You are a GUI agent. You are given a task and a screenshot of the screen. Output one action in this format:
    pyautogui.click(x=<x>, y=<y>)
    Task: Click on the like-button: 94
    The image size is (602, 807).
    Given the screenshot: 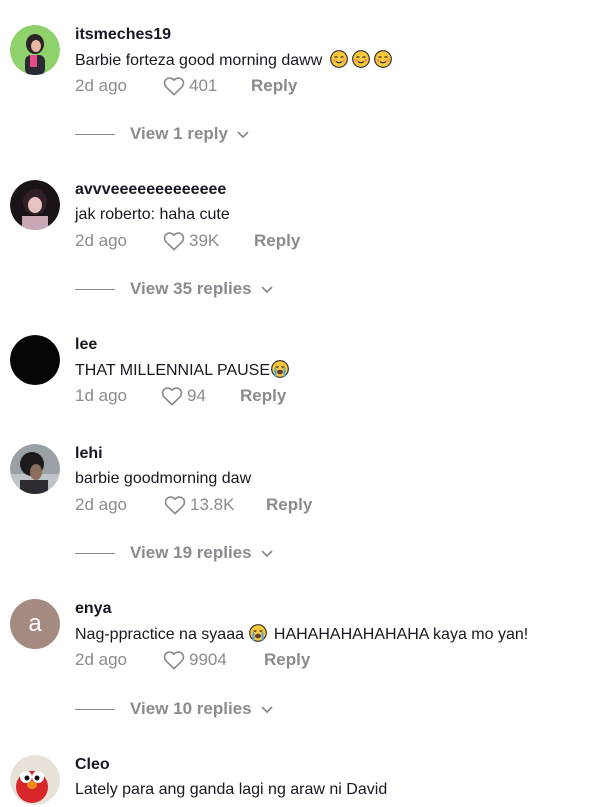 What is the action you would take?
    pyautogui.click(x=200, y=396)
    